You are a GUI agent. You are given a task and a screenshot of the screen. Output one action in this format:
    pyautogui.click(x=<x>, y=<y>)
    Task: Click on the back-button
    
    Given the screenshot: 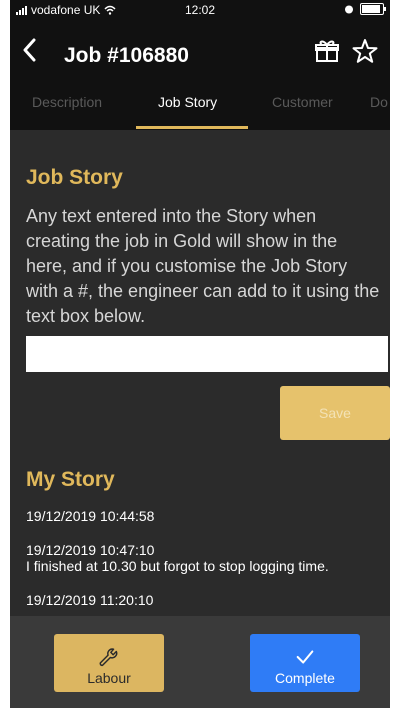 What is the action you would take?
    pyautogui.click(x=29, y=51)
    